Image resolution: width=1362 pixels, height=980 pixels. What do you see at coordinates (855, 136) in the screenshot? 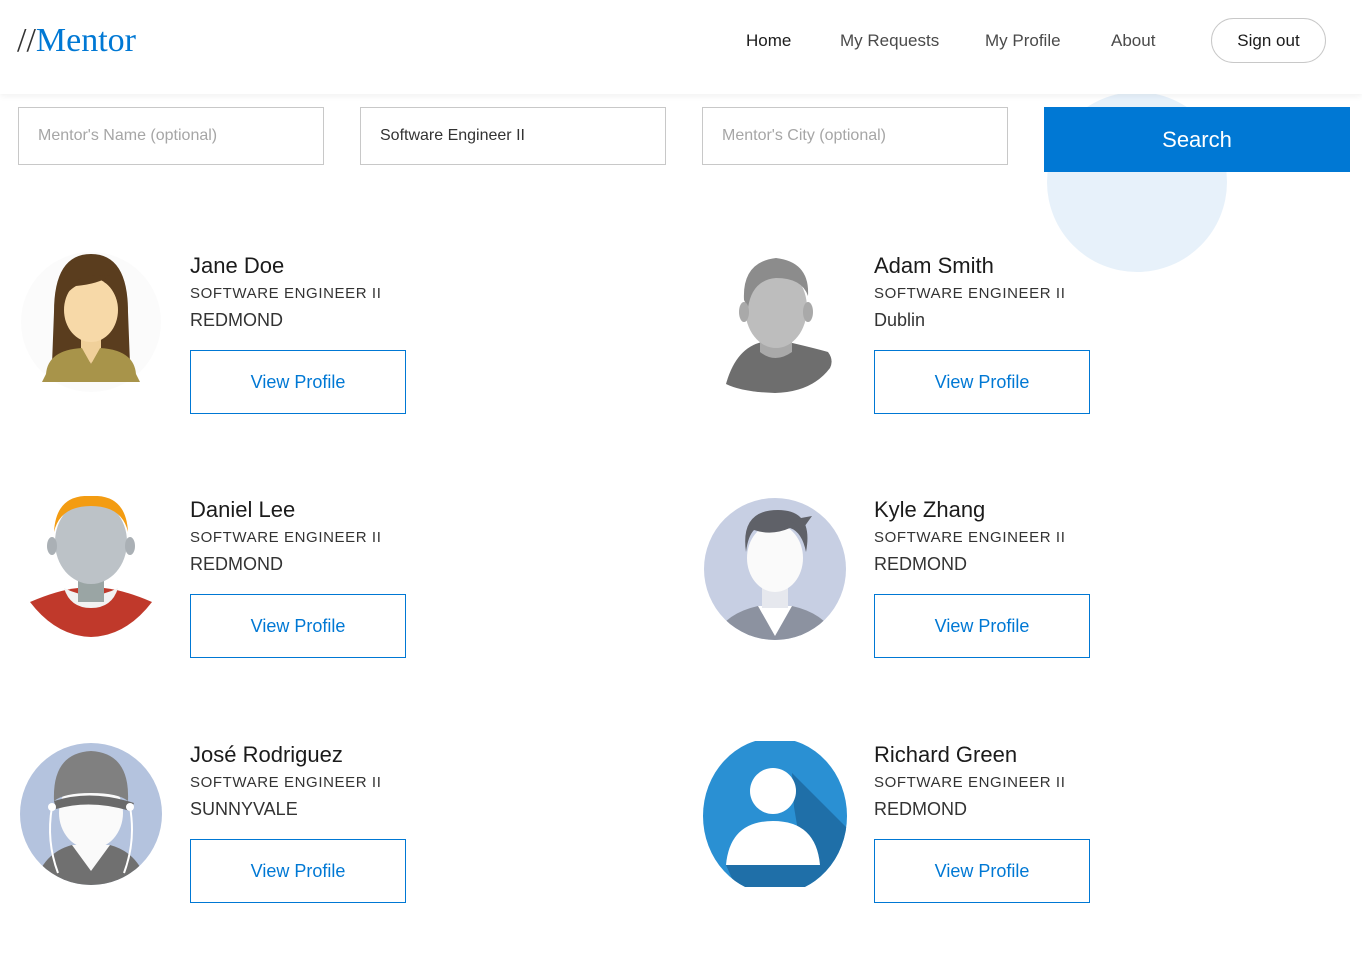
I see `mentor-city-input` at bounding box center [855, 136].